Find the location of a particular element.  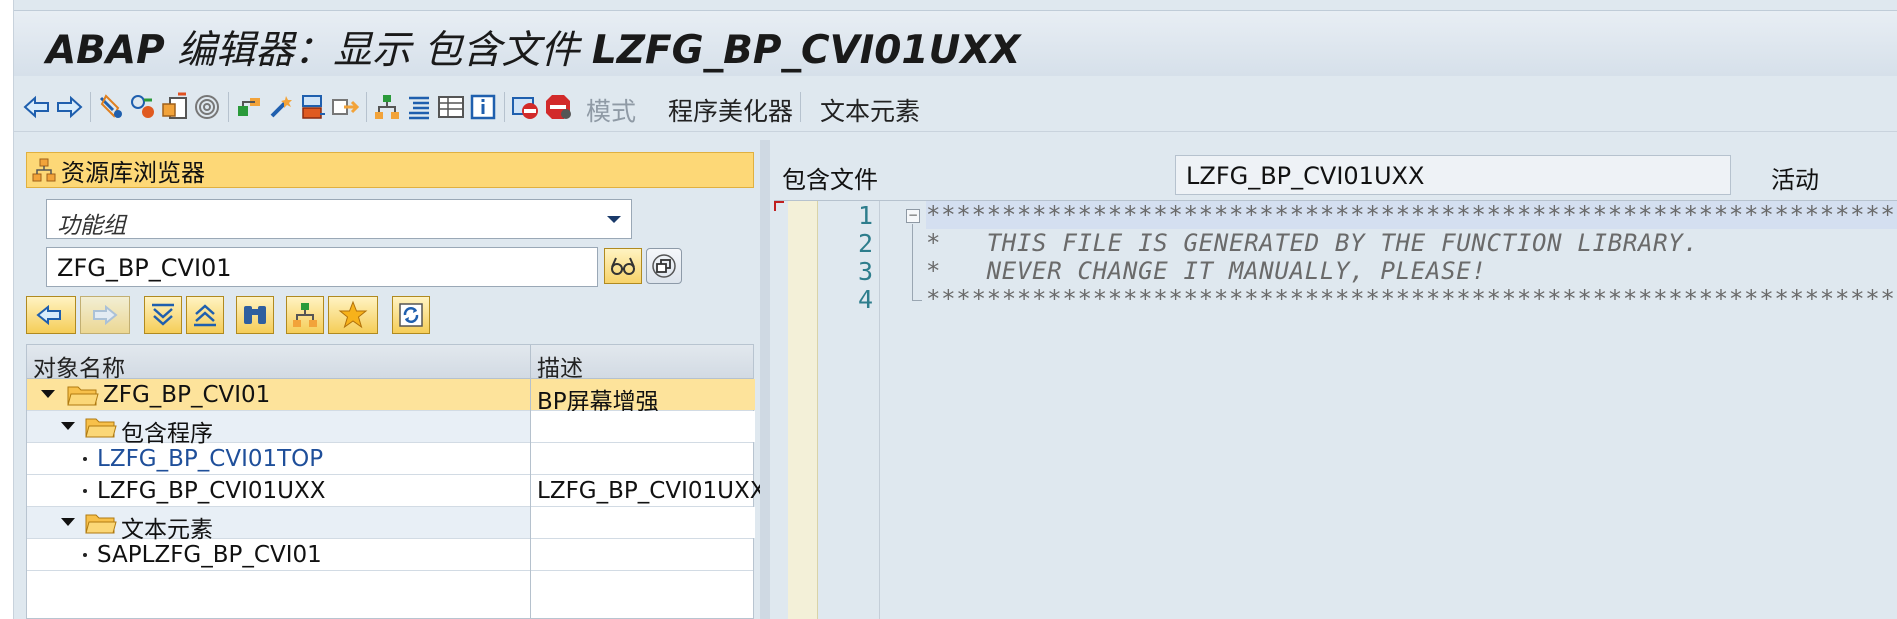

tree-node-desc: LZFG_BP_CVI01UXX is located at coordinates (651, 491).